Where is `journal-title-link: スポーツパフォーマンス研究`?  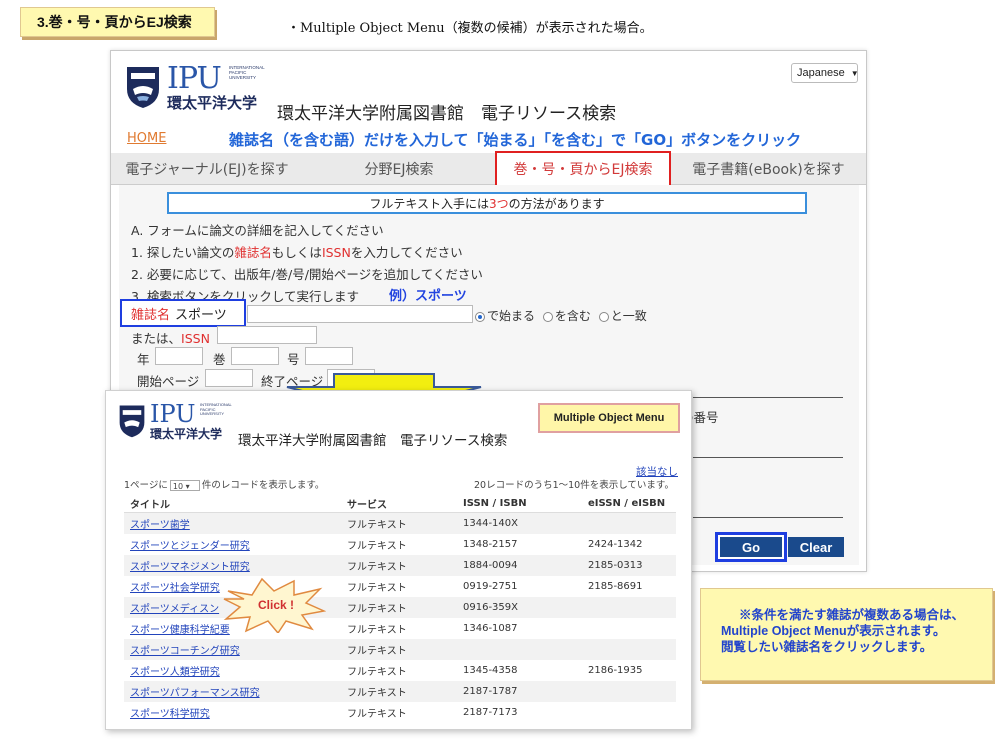
journal-title-link: スポーツパフォーマンス研究 is located at coordinates (195, 693).